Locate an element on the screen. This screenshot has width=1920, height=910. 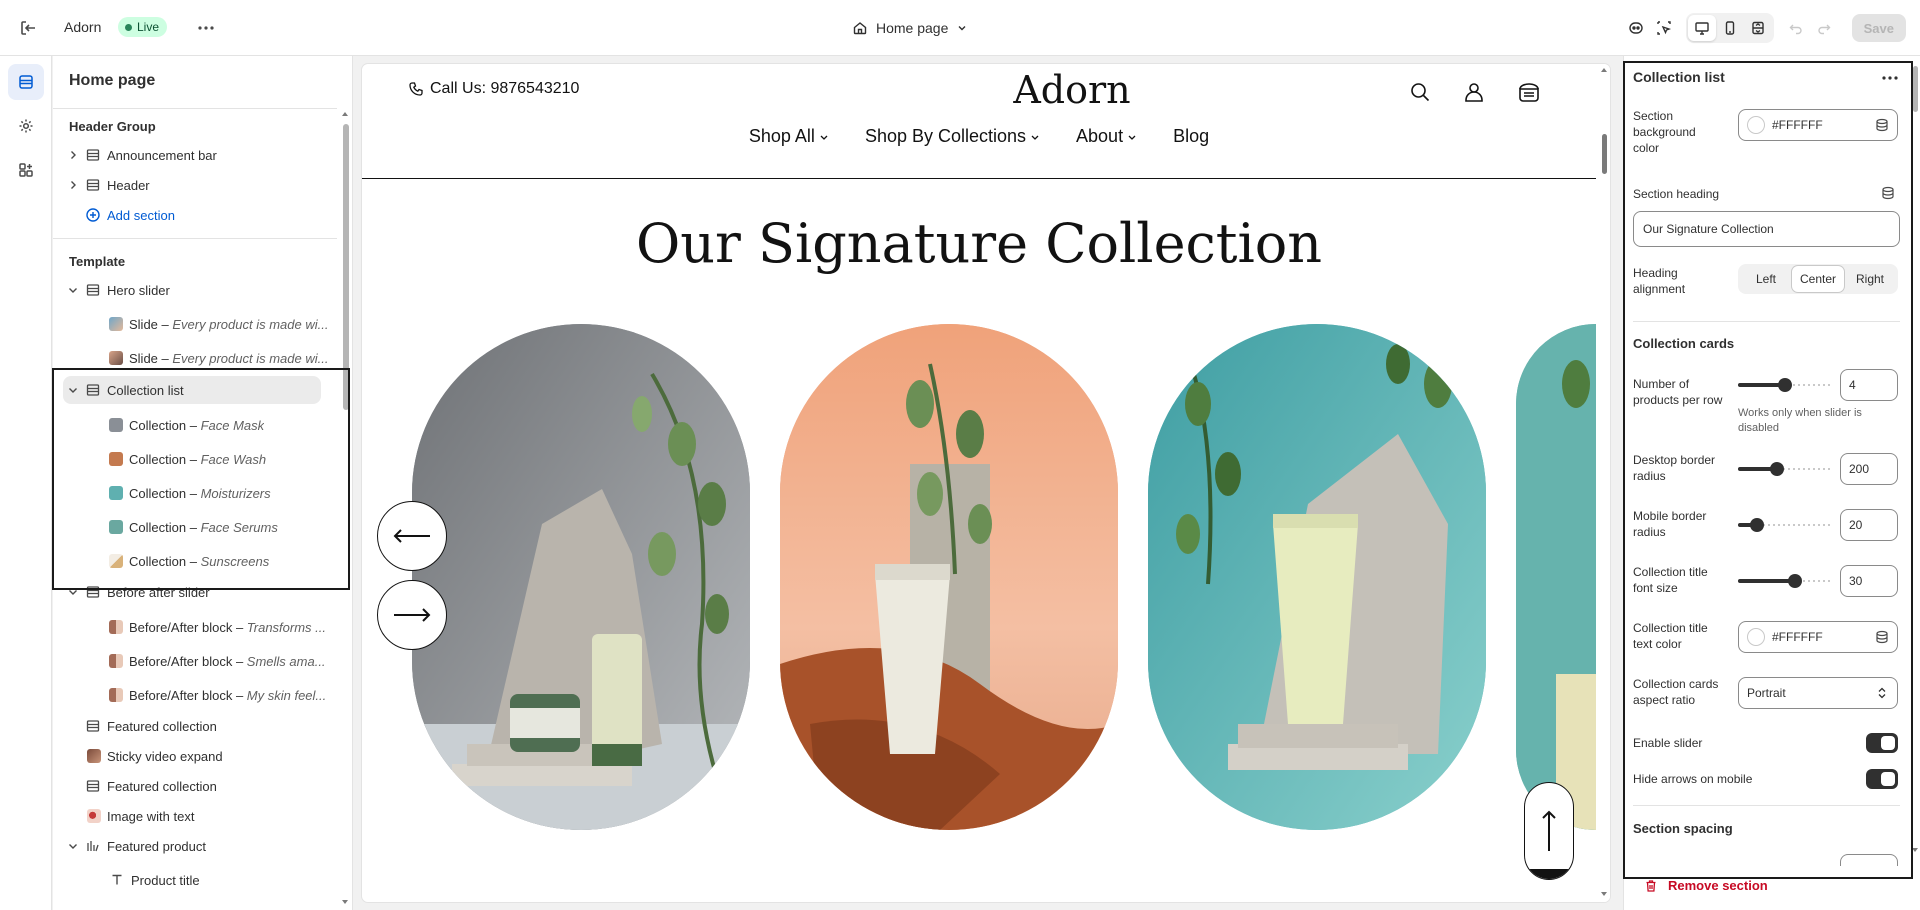
products-per-row-input: 4 is located at coordinates (1869, 385).